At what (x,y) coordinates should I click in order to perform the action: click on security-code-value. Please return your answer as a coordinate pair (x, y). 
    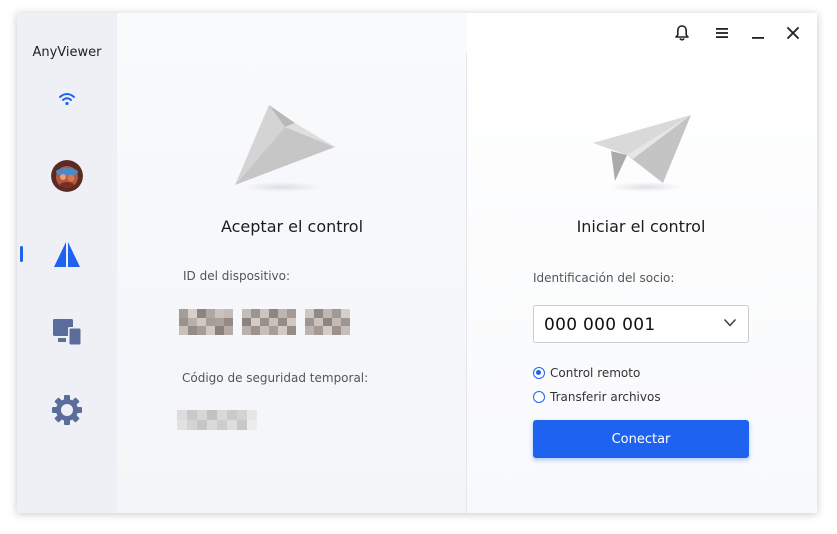
    Looking at the image, I should click on (217, 420).